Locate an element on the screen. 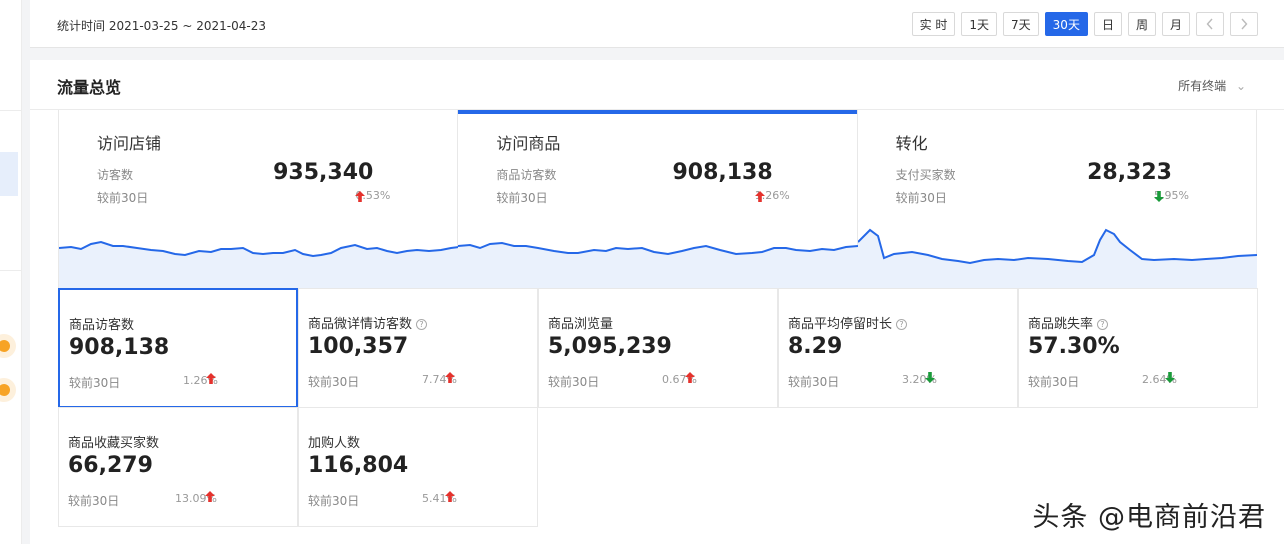 This screenshot has width=1284, height=544. metric-card-product-visitors: 商品访客数 908,138 较前30日 1.26% is located at coordinates (178, 348).